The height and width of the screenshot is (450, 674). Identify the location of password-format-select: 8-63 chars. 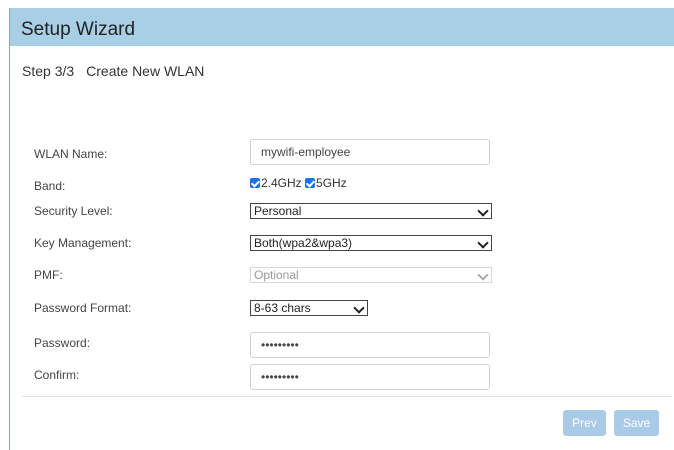
(309, 308).